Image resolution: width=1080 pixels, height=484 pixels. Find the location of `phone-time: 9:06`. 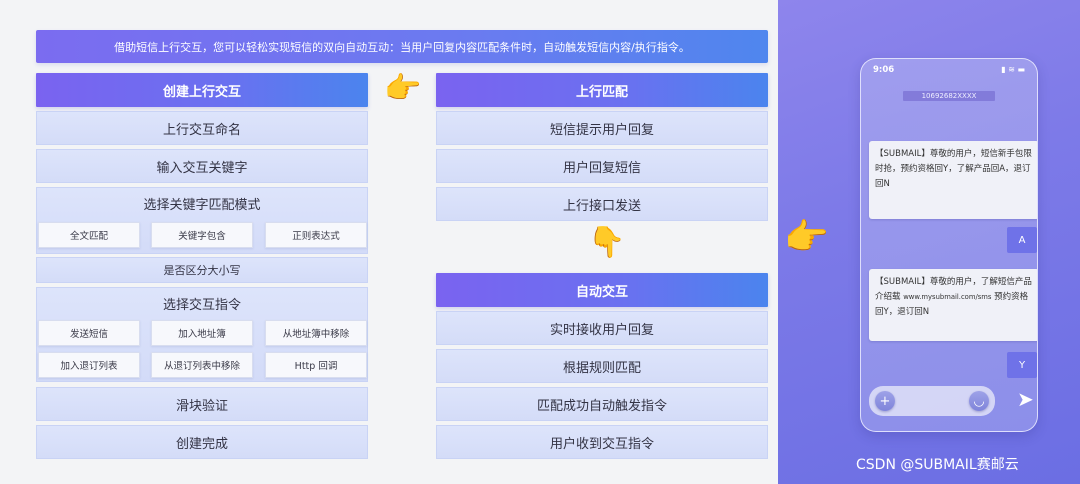

phone-time: 9:06 is located at coordinates (884, 70).